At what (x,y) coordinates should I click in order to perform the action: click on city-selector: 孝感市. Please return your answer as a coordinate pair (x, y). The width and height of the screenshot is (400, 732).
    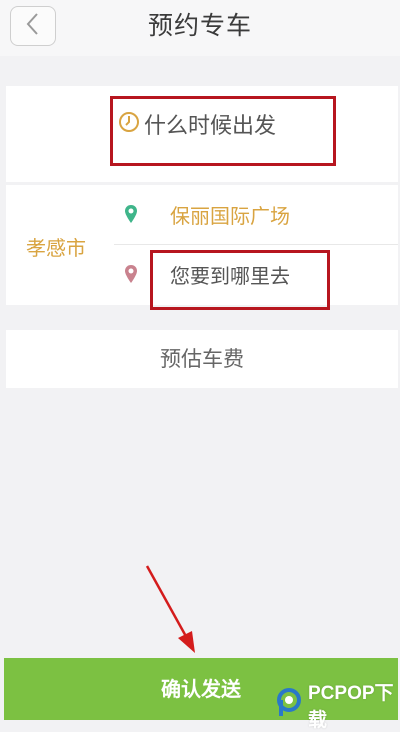
    Looking at the image, I should click on (56, 246).